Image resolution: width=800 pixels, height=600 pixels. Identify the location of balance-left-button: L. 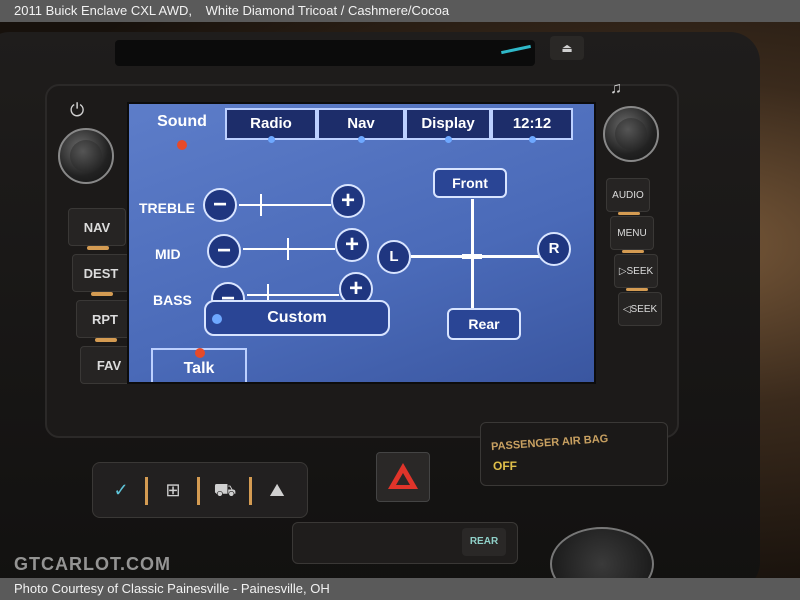
(394, 257).